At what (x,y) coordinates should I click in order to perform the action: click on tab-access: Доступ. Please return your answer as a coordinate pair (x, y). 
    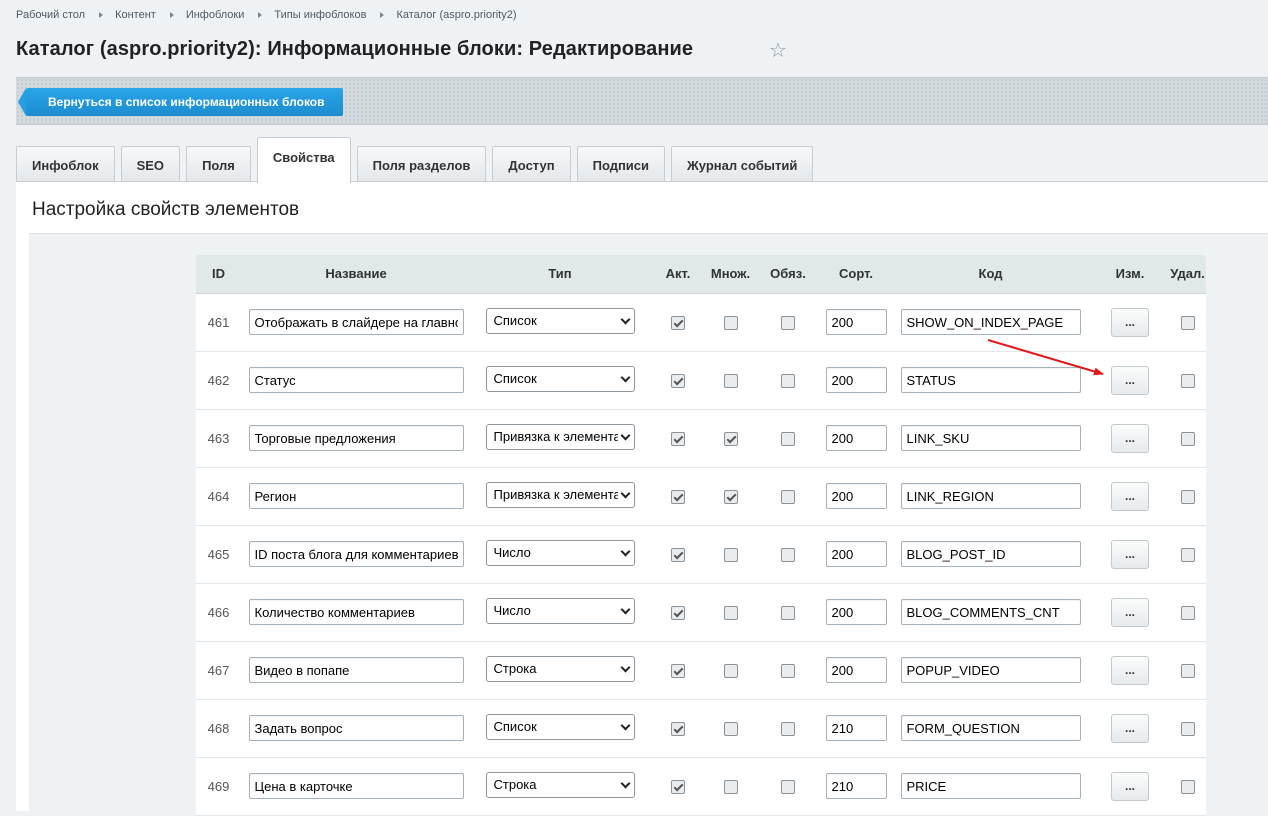
    Looking at the image, I should click on (531, 164).